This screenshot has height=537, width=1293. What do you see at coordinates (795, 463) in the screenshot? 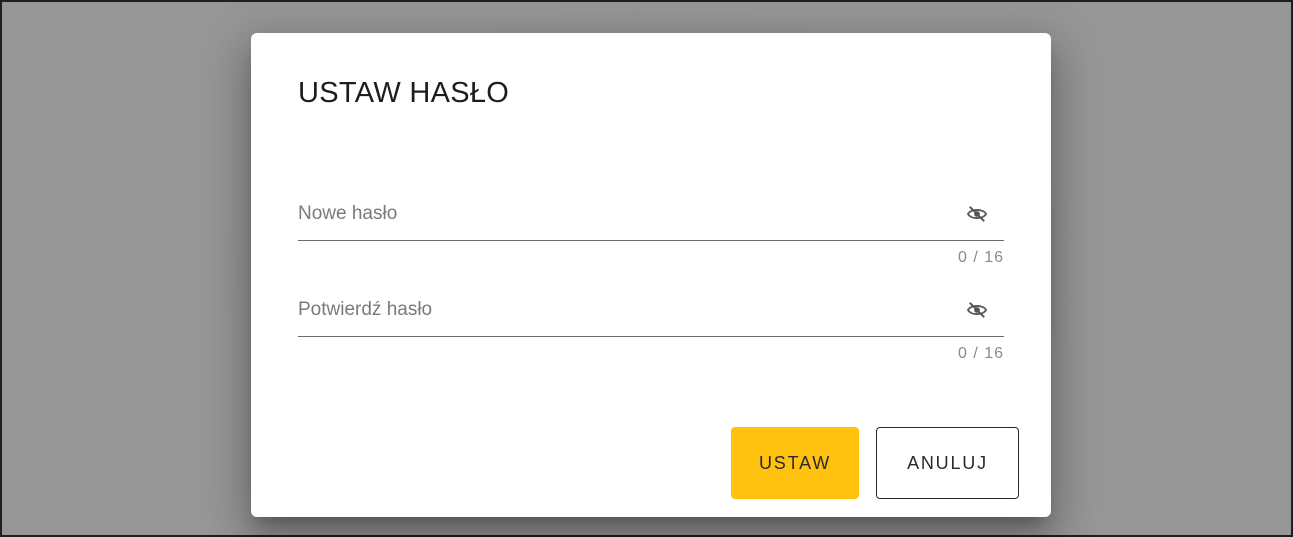
I see `set-password-button: USTAW` at bounding box center [795, 463].